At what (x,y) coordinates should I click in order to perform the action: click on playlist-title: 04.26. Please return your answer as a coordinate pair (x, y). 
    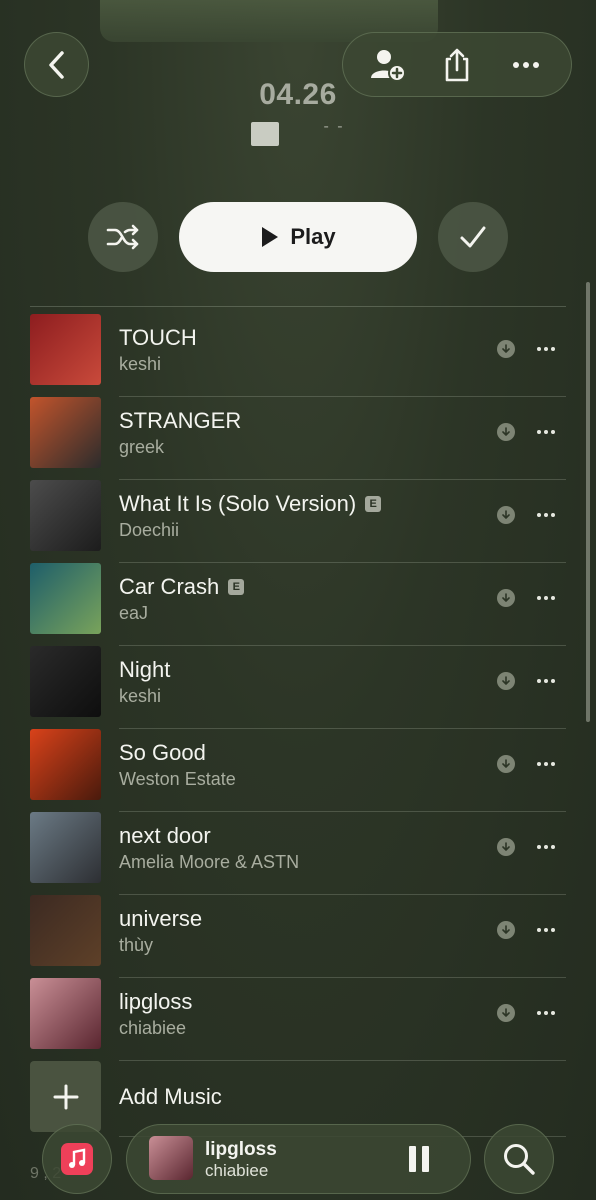
    Looking at the image, I should click on (298, 94).